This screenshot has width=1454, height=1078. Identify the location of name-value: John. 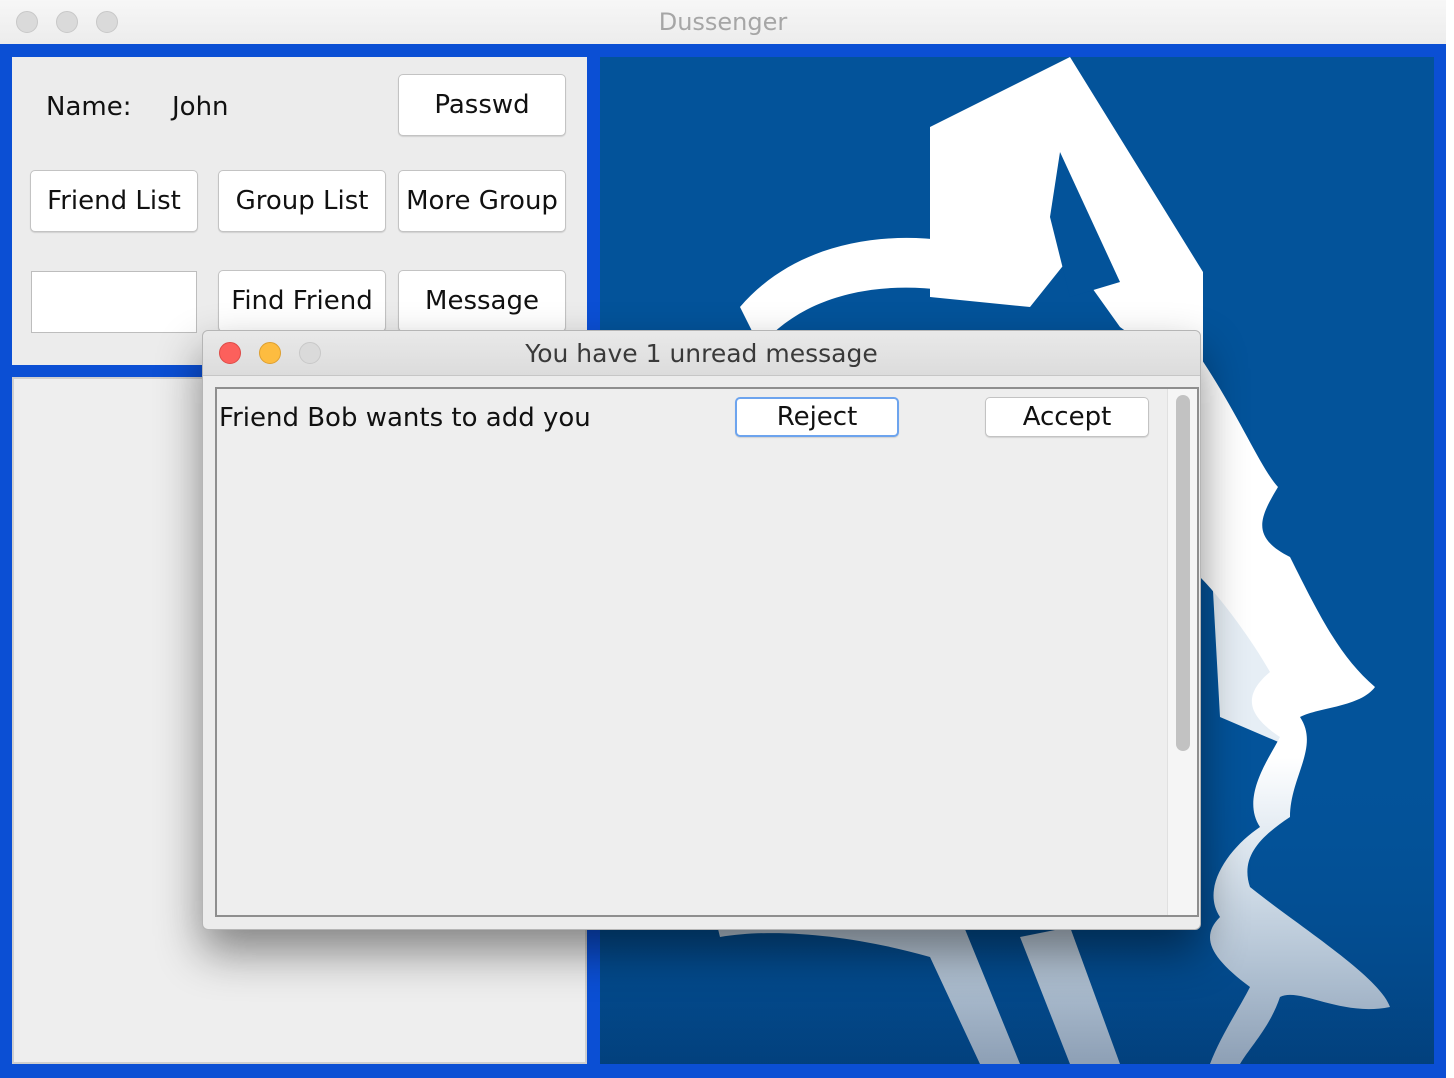
(200, 107).